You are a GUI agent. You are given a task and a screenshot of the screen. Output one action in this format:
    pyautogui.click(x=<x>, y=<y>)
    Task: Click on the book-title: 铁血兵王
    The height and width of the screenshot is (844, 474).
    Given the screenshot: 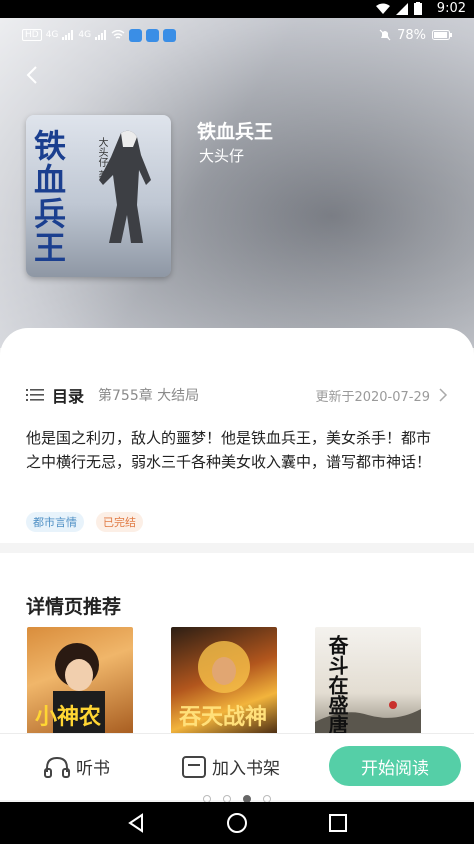 What is the action you would take?
    pyautogui.click(x=235, y=132)
    